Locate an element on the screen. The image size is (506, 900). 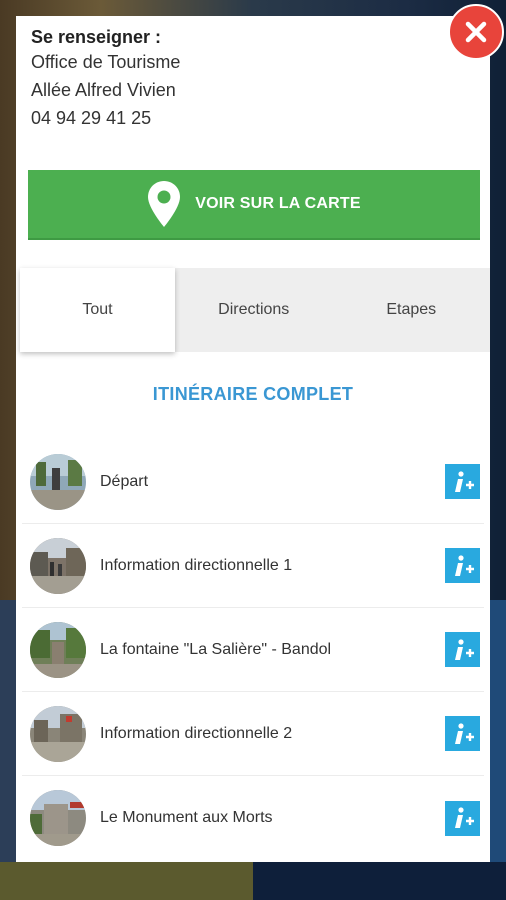
list-item-label: Information directionnelle 1 is located at coordinates (196, 565).